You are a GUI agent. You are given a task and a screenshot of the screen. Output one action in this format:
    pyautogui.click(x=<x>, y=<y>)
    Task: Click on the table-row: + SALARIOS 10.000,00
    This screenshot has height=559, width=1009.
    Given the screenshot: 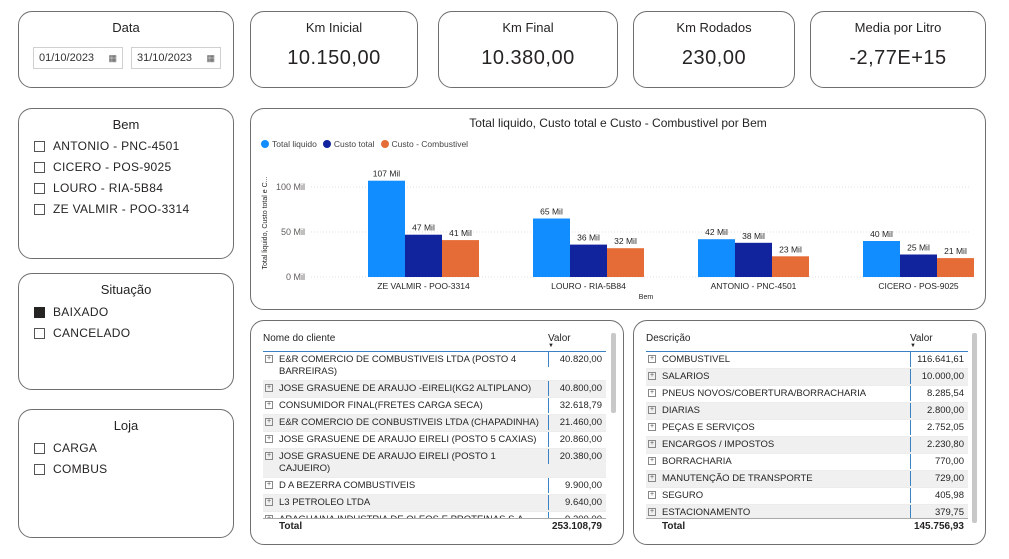 What is the action you would take?
    pyautogui.click(x=807, y=377)
    